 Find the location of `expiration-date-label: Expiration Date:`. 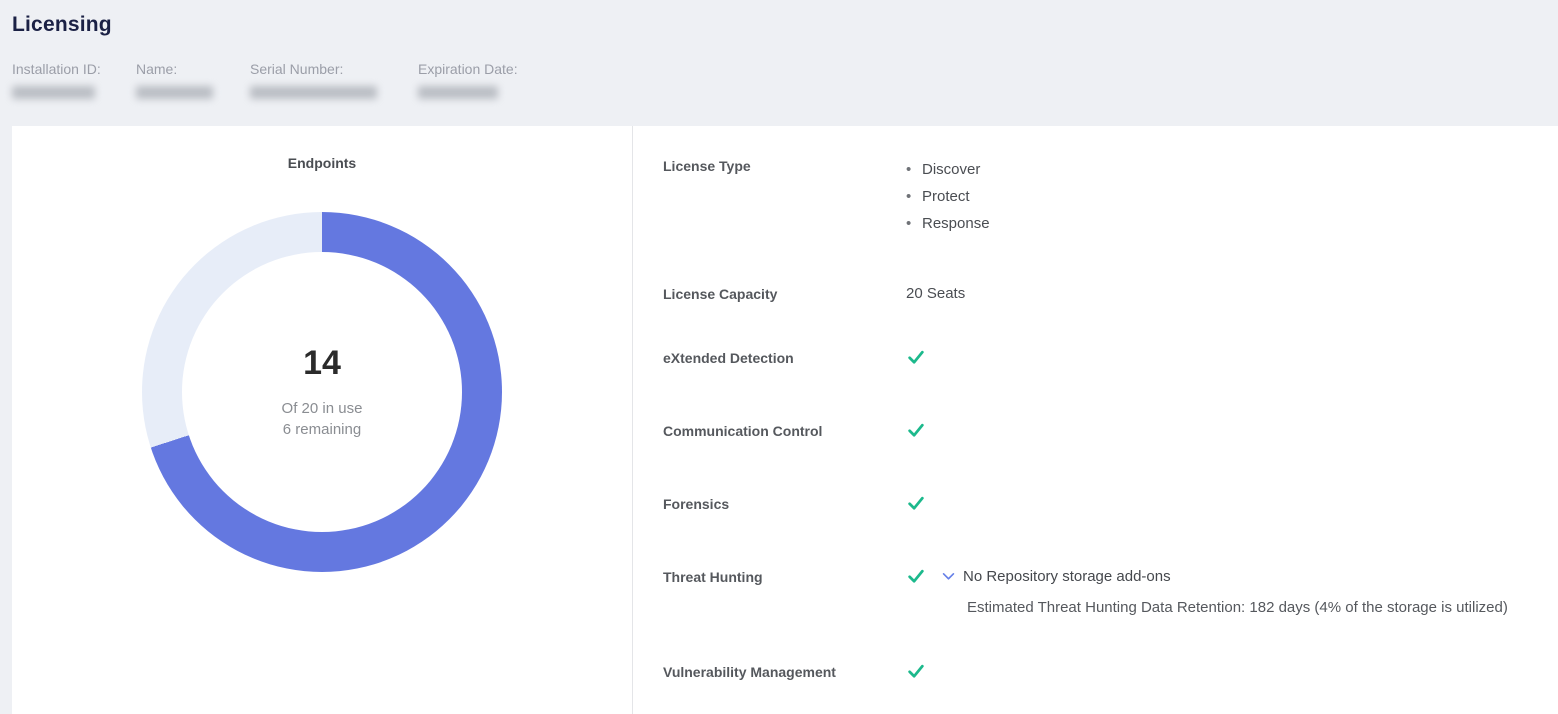

expiration-date-label: Expiration Date: is located at coordinates (468, 69).